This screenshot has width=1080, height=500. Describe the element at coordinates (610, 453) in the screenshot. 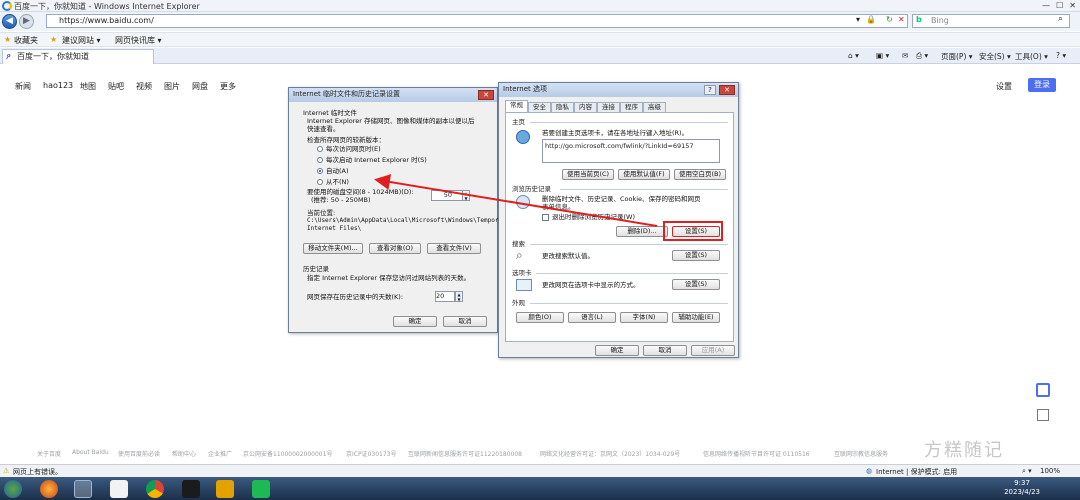

I see `footer-link: 网络文化经营许可证：京网文（2023）1034-029号` at that location.